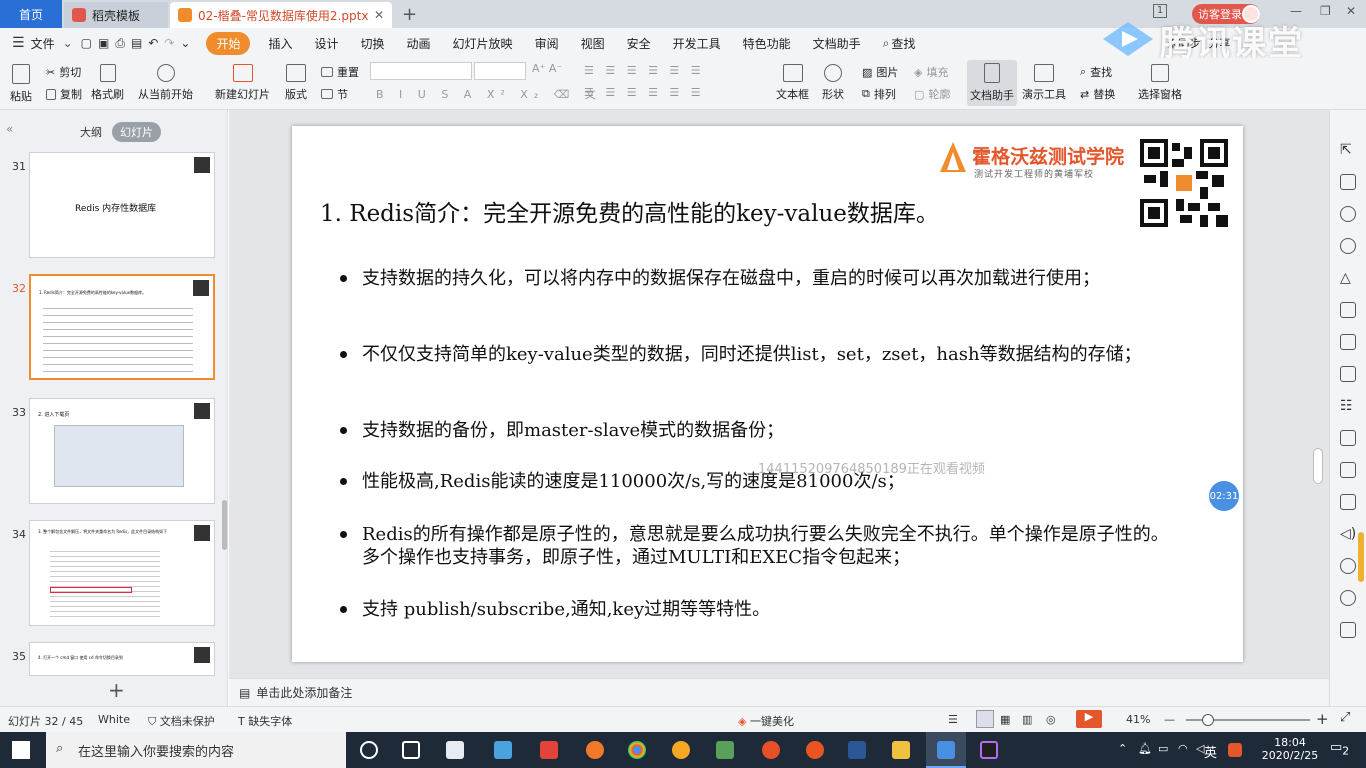  I want to click on menu-item-docassist: 文档助手, so click(837, 43).